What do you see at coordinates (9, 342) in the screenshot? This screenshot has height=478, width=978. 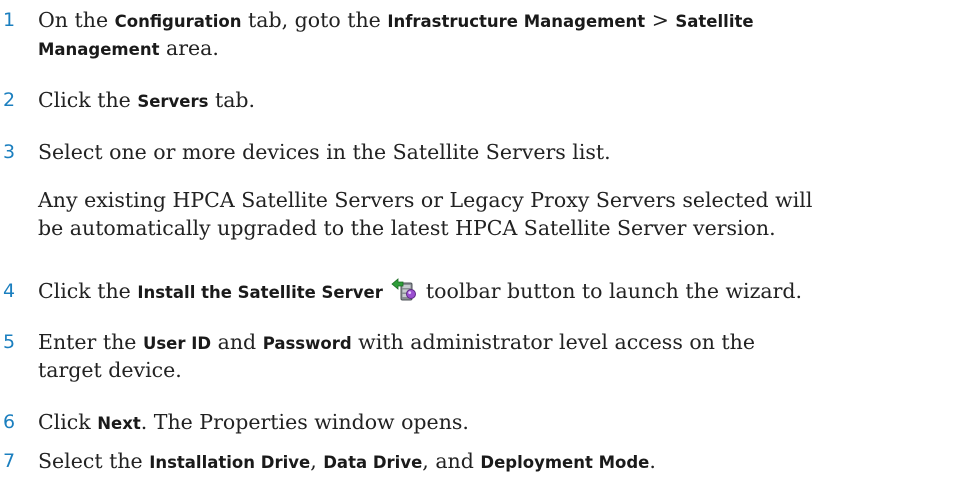 I see `step-number: 5` at bounding box center [9, 342].